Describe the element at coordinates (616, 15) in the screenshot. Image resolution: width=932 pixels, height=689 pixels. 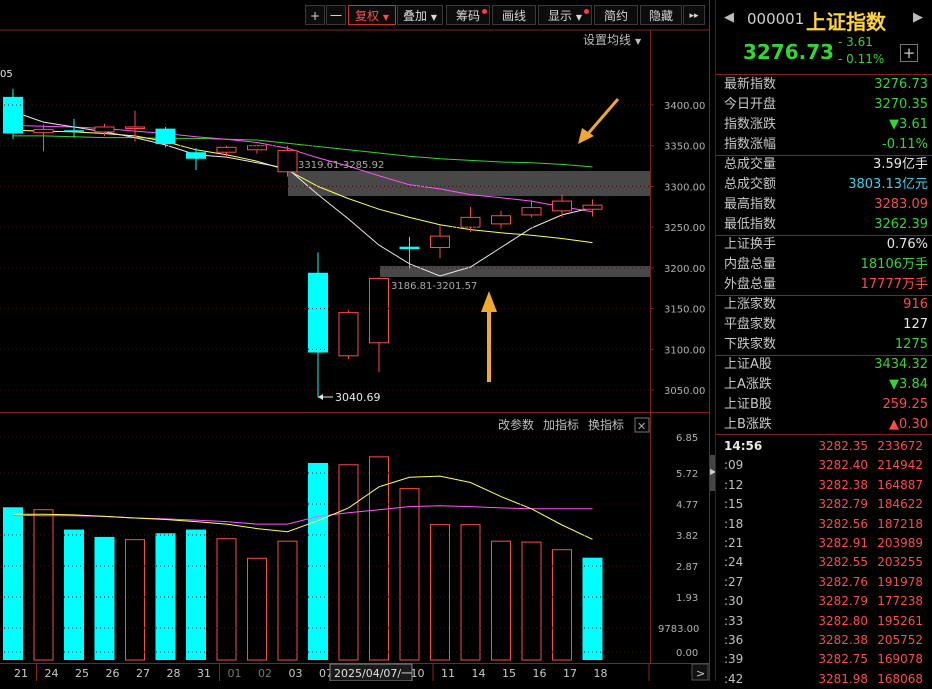
I see `jianyue-button: 简约` at that location.